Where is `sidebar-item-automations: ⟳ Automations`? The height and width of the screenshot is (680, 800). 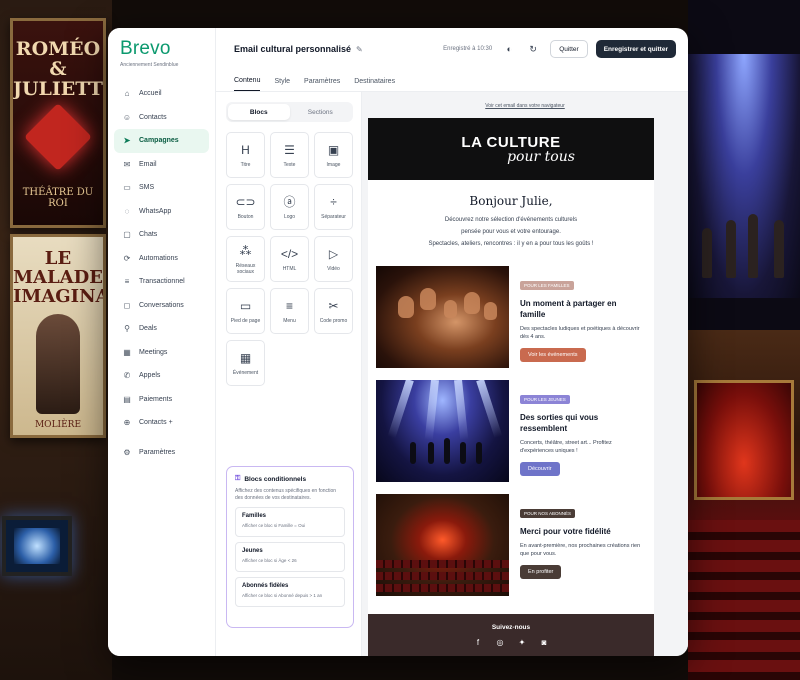
sidebar-item-automations: ⟳ Automations is located at coordinates (161, 259).